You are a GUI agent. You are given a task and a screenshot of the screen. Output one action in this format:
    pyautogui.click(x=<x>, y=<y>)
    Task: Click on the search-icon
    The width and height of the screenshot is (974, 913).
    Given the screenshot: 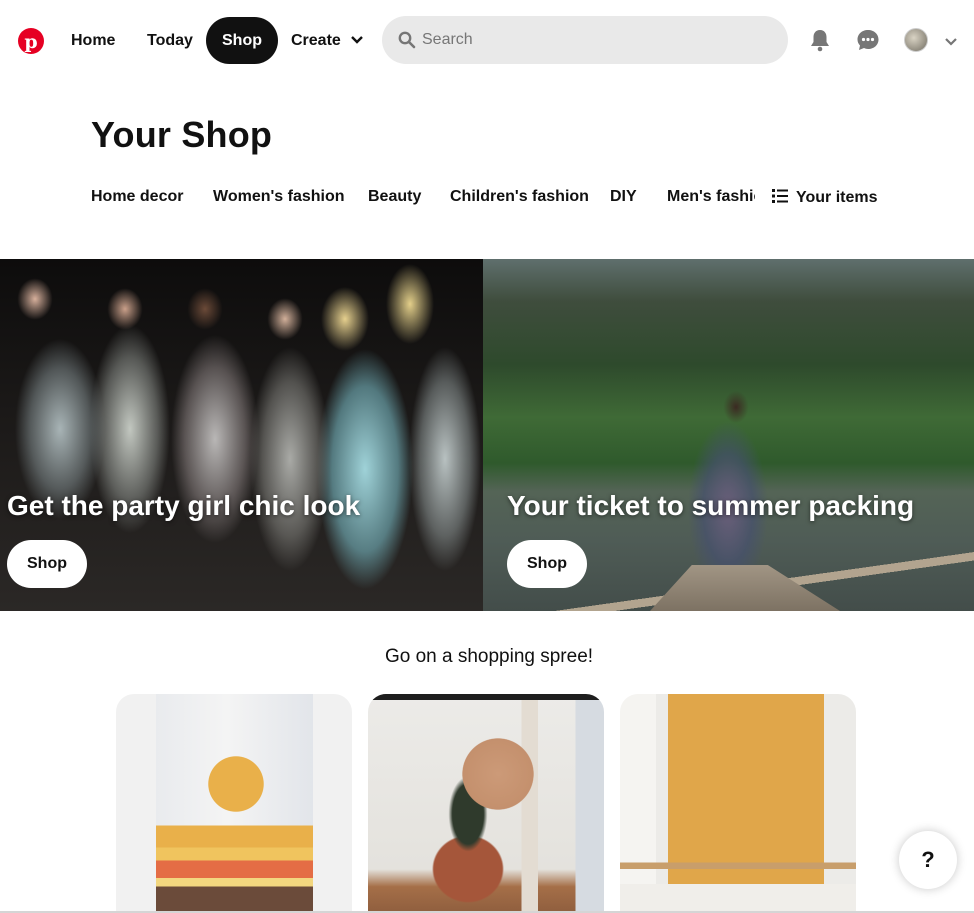 What is the action you would take?
    pyautogui.click(x=407, y=42)
    